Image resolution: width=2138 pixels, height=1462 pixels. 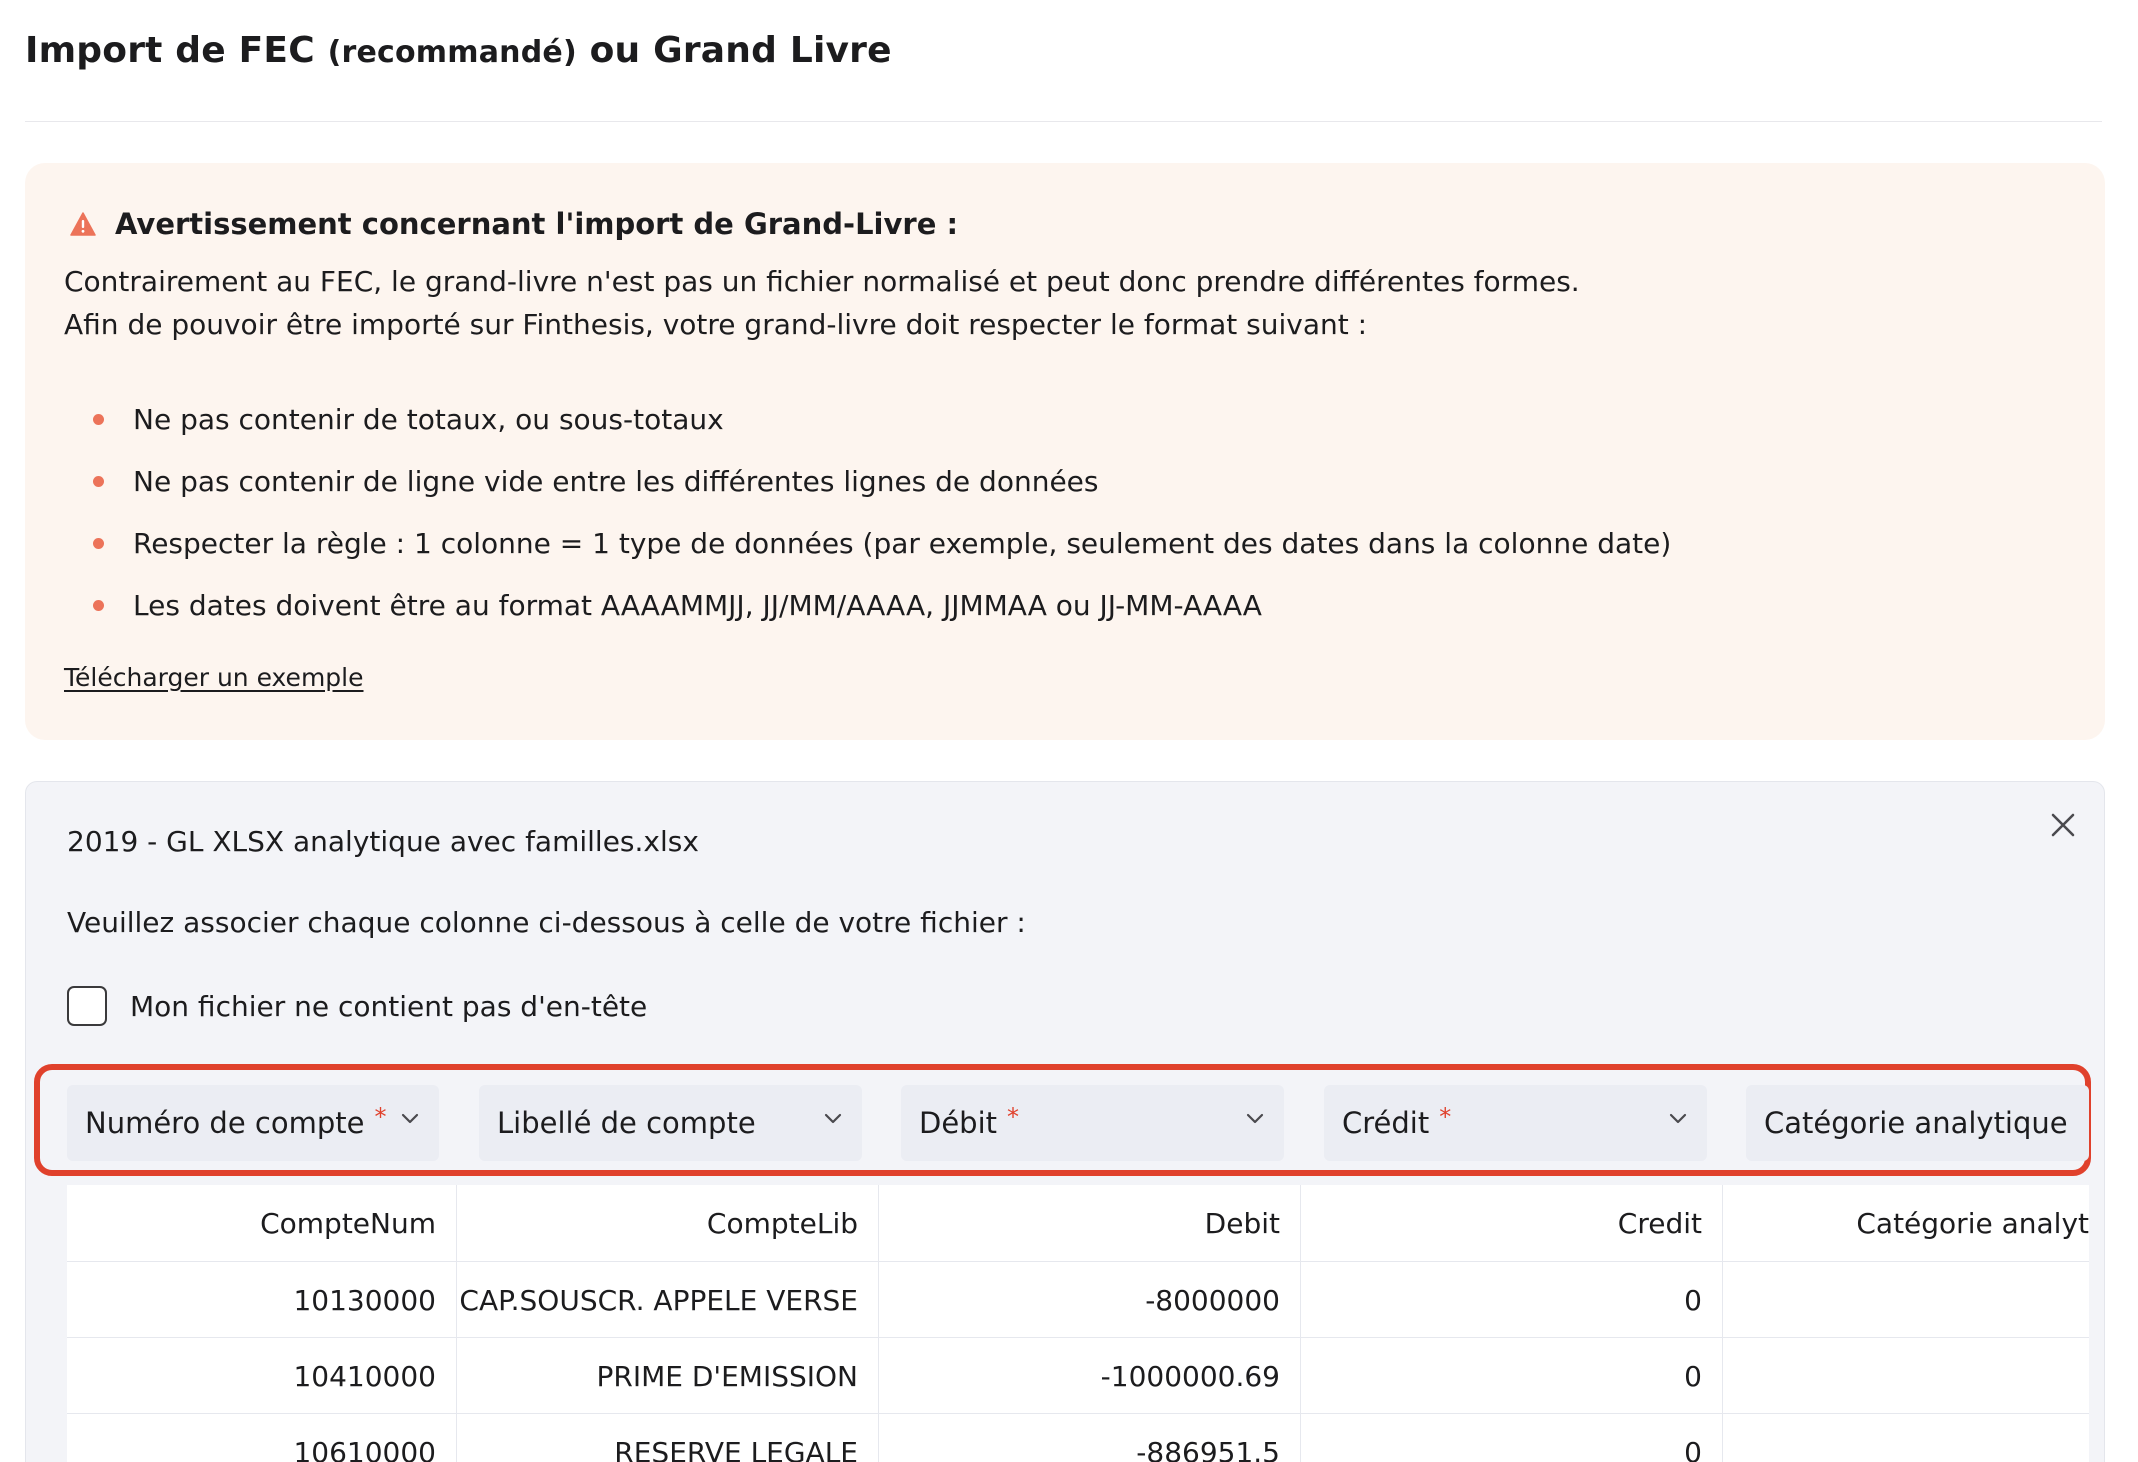 I want to click on table-header-cell: Debit, so click(x=1090, y=1223).